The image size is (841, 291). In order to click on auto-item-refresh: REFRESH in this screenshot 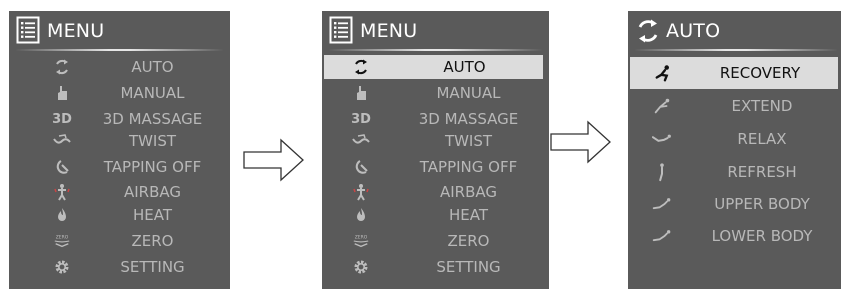, I will do `click(734, 172)`.